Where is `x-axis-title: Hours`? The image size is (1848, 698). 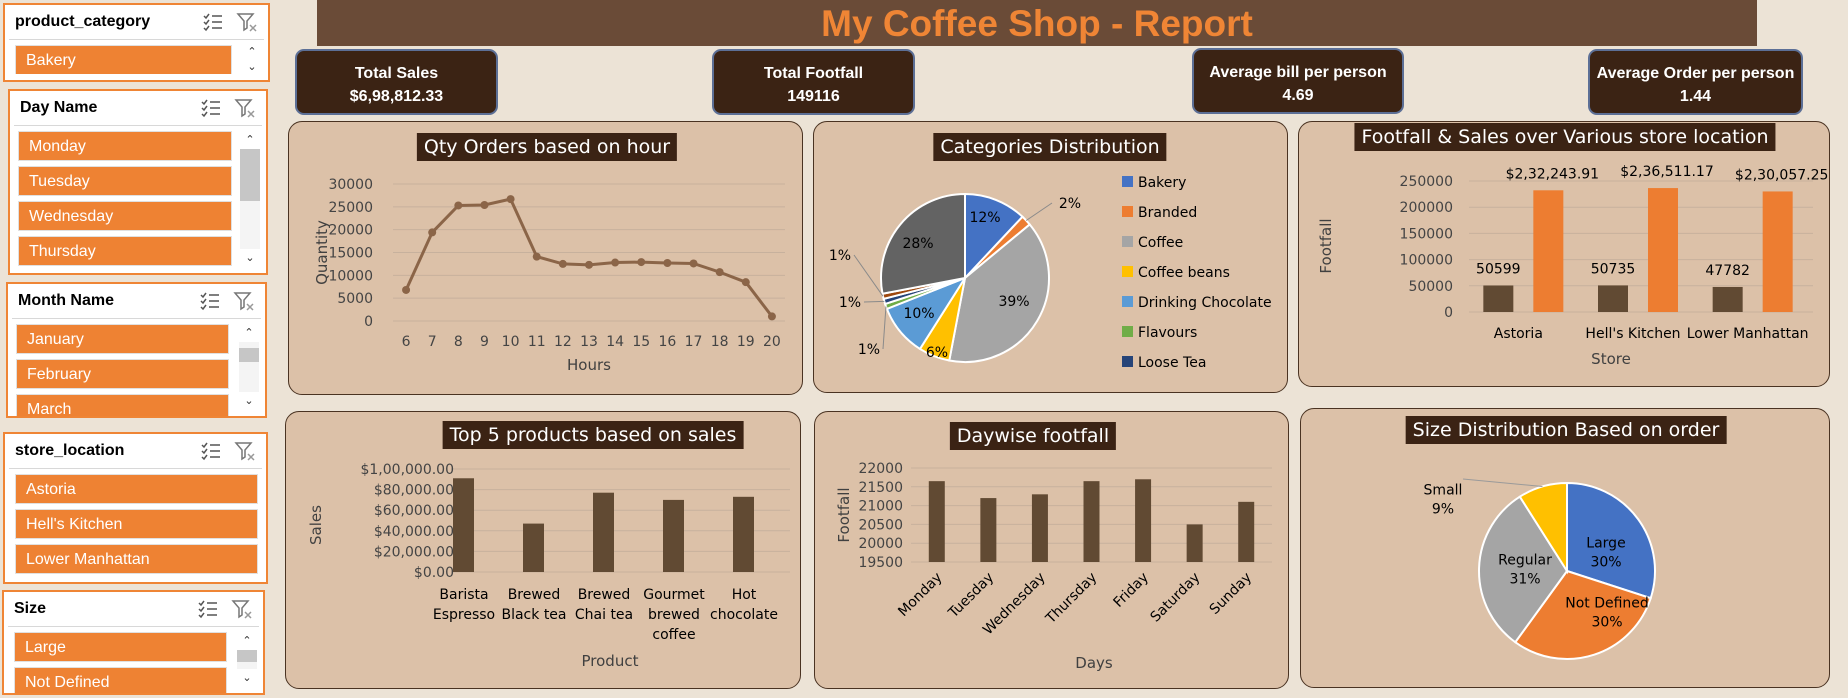 x-axis-title: Hours is located at coordinates (589, 365).